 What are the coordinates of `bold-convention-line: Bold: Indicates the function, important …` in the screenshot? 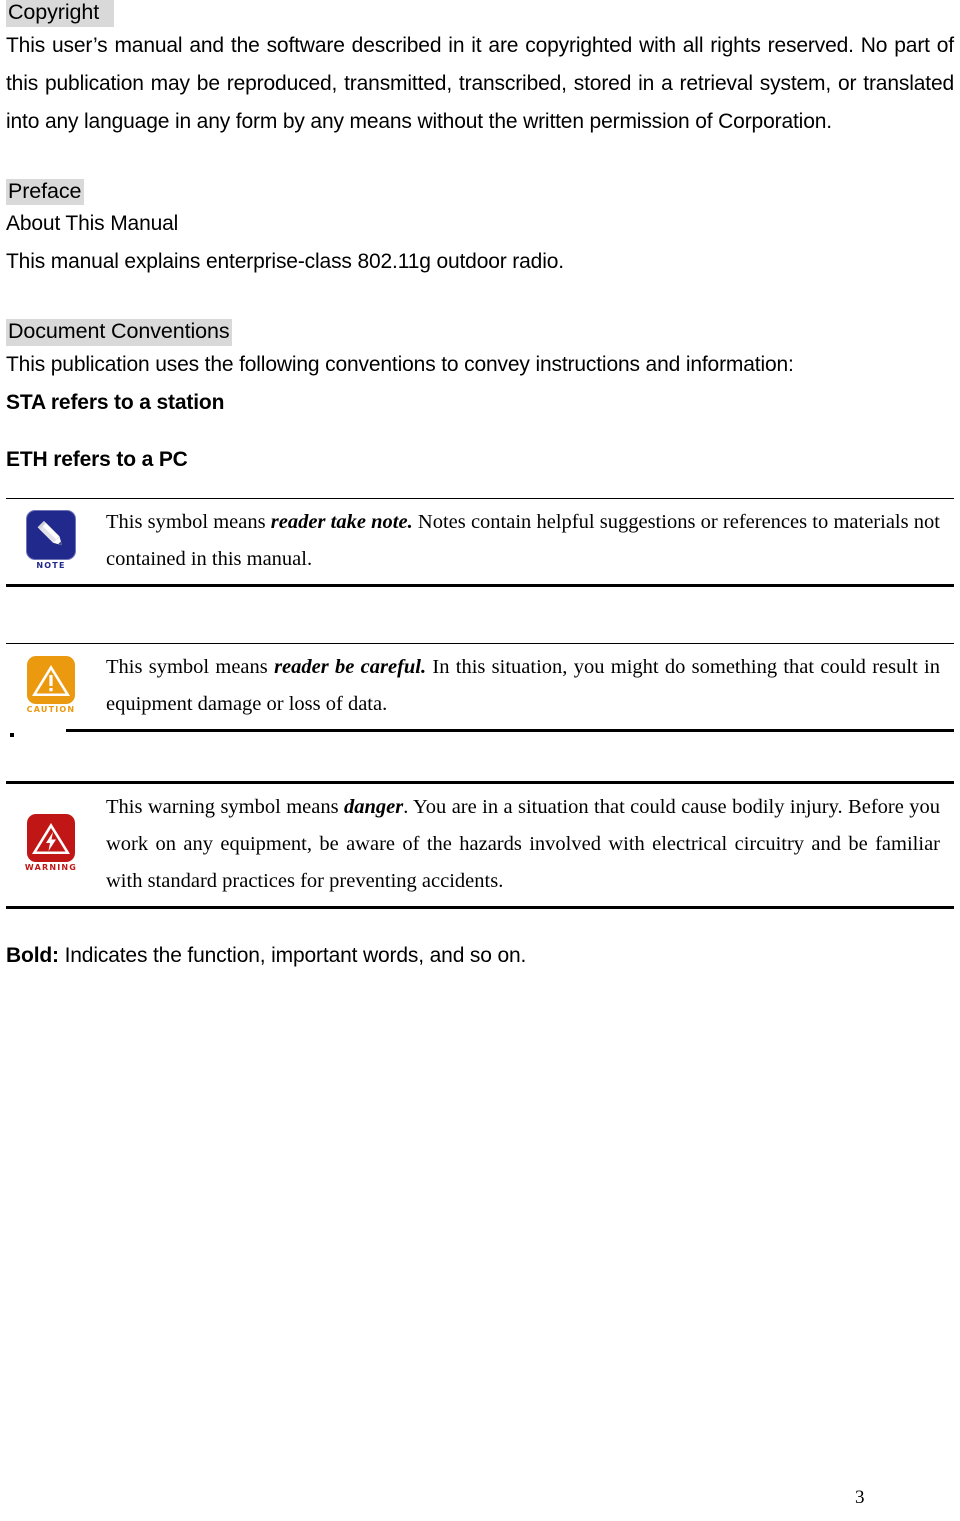 It's located at (480, 956).